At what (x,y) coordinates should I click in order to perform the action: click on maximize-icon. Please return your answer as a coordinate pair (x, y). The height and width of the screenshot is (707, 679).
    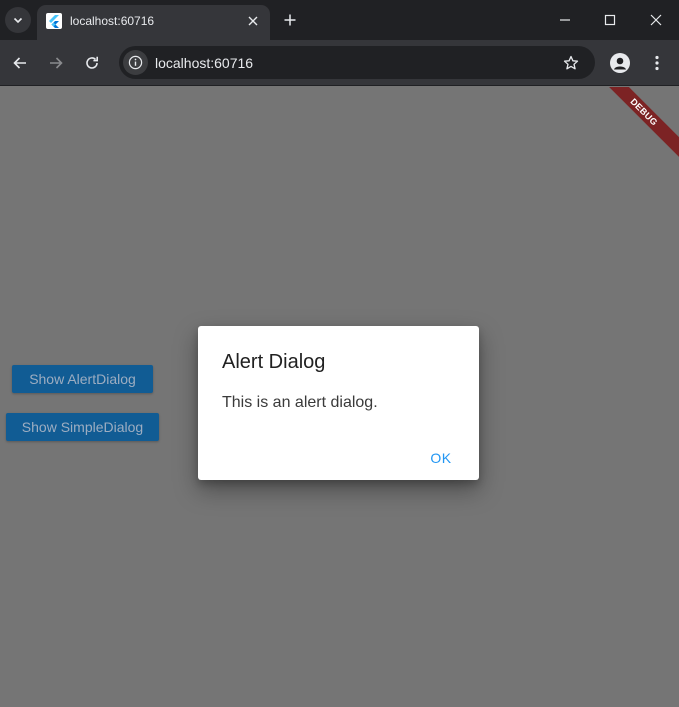
    Looking at the image, I should click on (610, 20).